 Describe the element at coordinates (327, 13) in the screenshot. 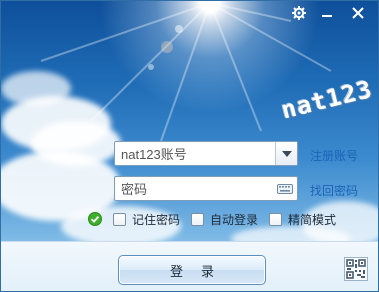

I see `minimize-button` at that location.